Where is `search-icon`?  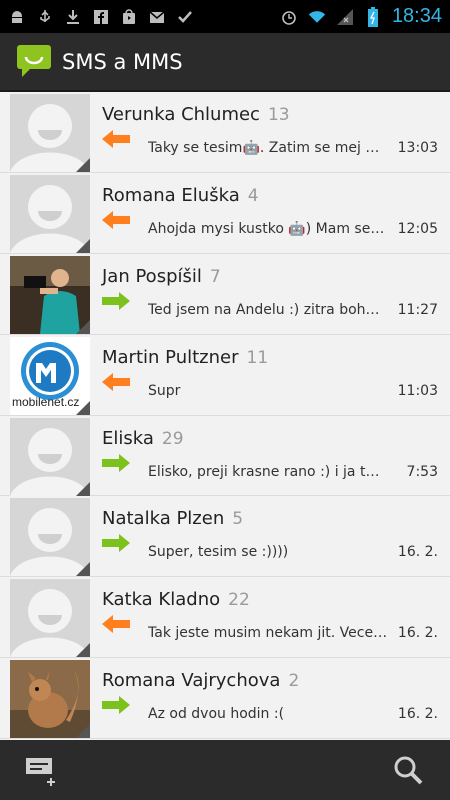
search-icon is located at coordinates (408, 770).